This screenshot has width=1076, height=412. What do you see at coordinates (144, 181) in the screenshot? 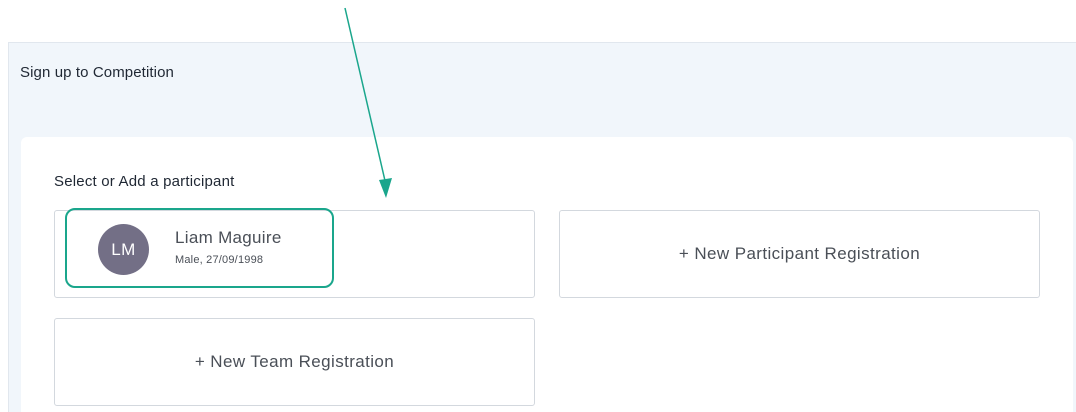
I see `section-heading: Select or Add a participant` at bounding box center [144, 181].